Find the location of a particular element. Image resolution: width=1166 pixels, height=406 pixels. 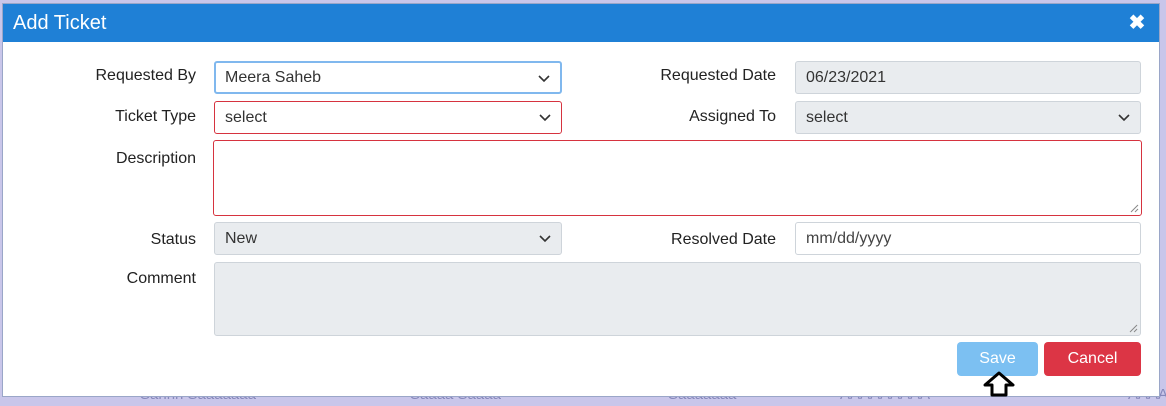

status-value: New is located at coordinates (241, 238).